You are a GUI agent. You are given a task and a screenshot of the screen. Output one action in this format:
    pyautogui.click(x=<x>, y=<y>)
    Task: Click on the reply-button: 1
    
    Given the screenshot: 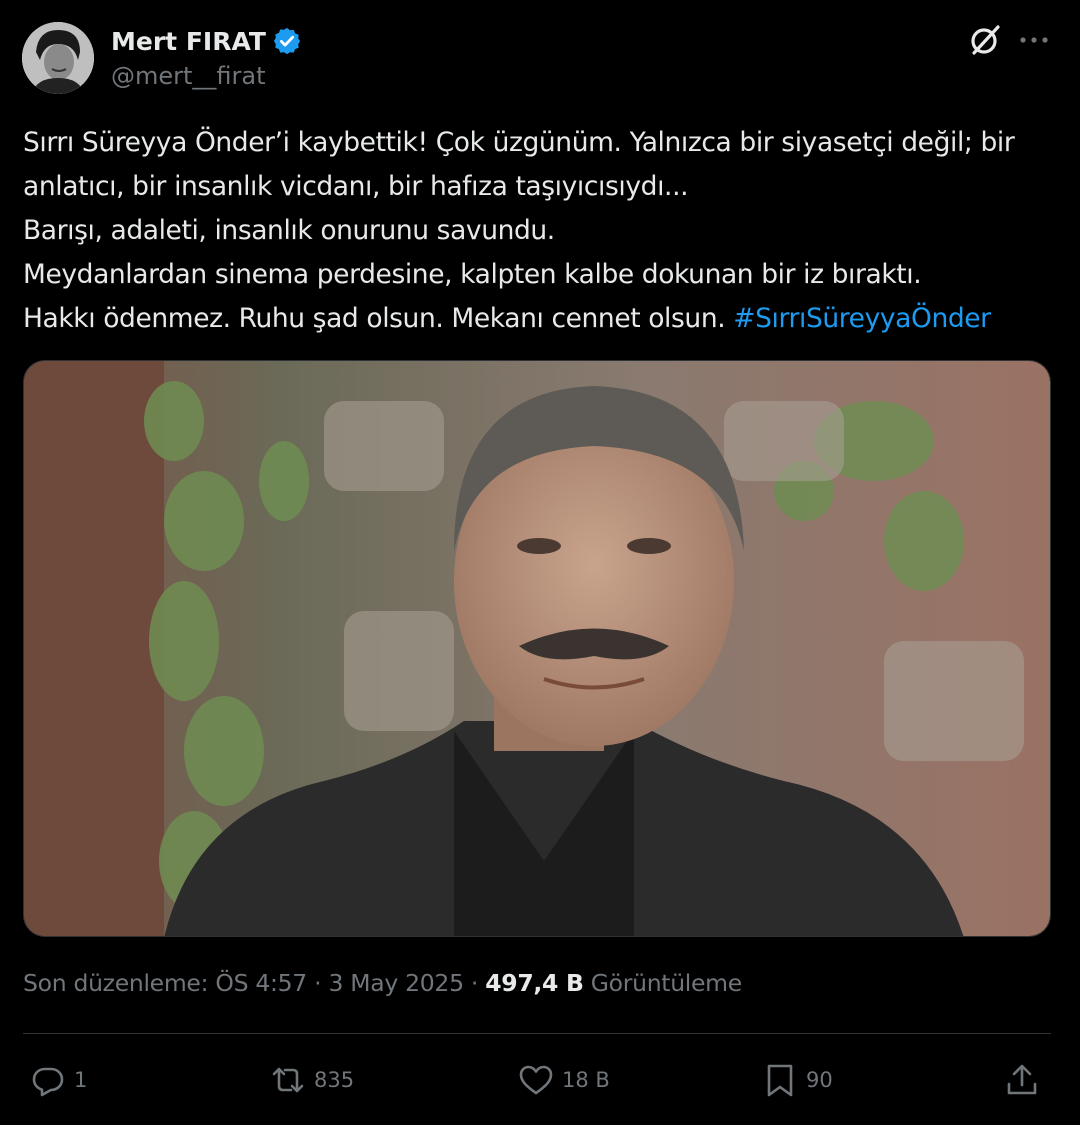 What is the action you would take?
    pyautogui.click(x=58, y=1080)
    